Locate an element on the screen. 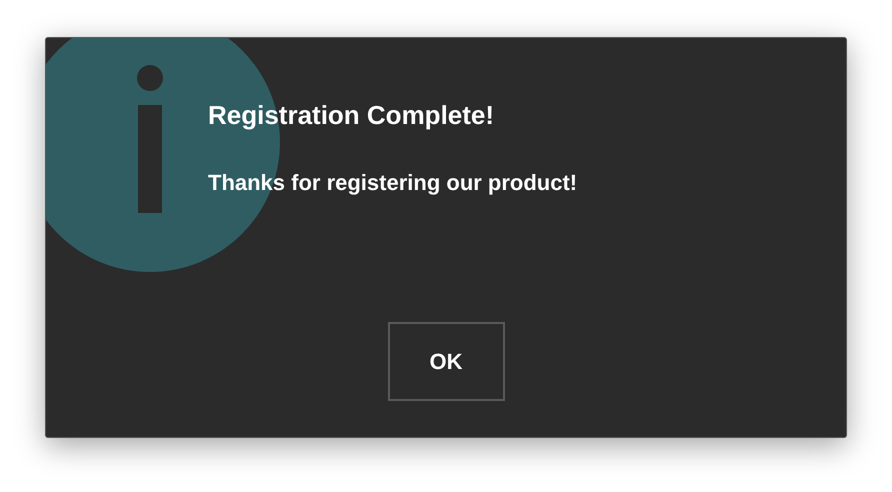 This screenshot has height=492, width=892. dialog-message: Thanks for registering our product! is located at coordinates (393, 183).